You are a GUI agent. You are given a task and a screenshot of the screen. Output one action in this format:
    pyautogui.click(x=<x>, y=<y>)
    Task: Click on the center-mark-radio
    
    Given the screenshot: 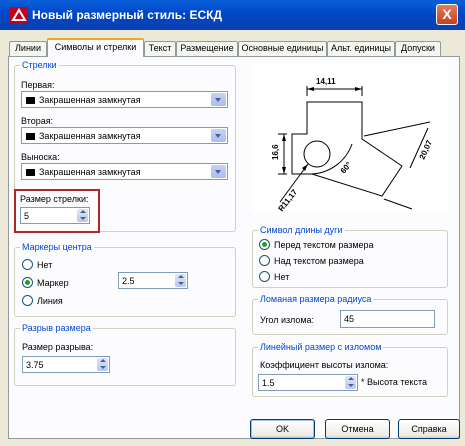 What is the action you would take?
    pyautogui.click(x=27, y=282)
    